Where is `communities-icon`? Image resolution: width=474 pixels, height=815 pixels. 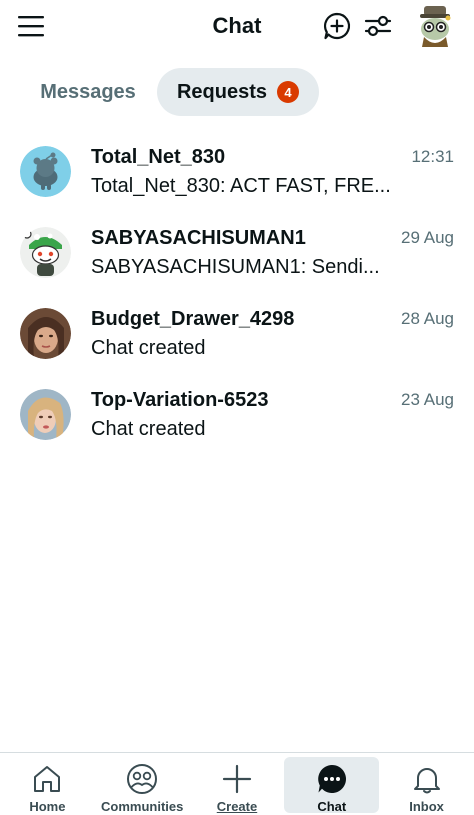
communities-icon is located at coordinates (142, 779).